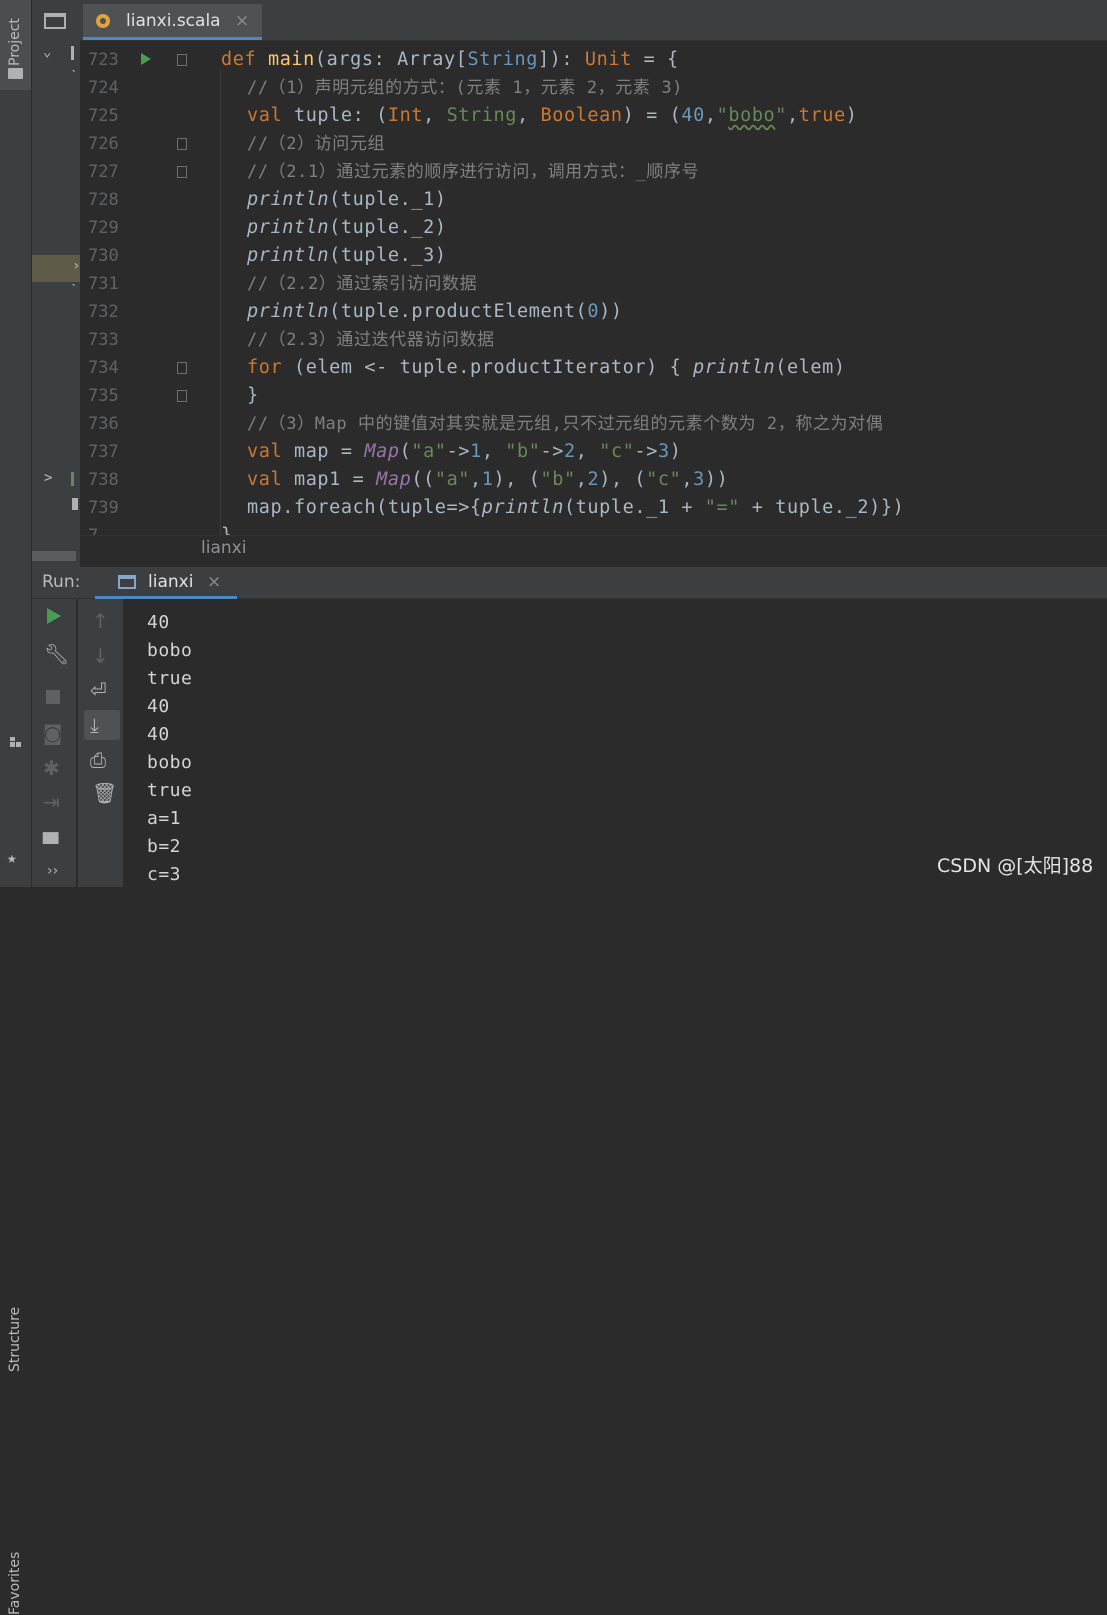 This screenshot has width=1107, height=1615. What do you see at coordinates (52, 733) in the screenshot?
I see `camera-icon: ◙` at bounding box center [52, 733].